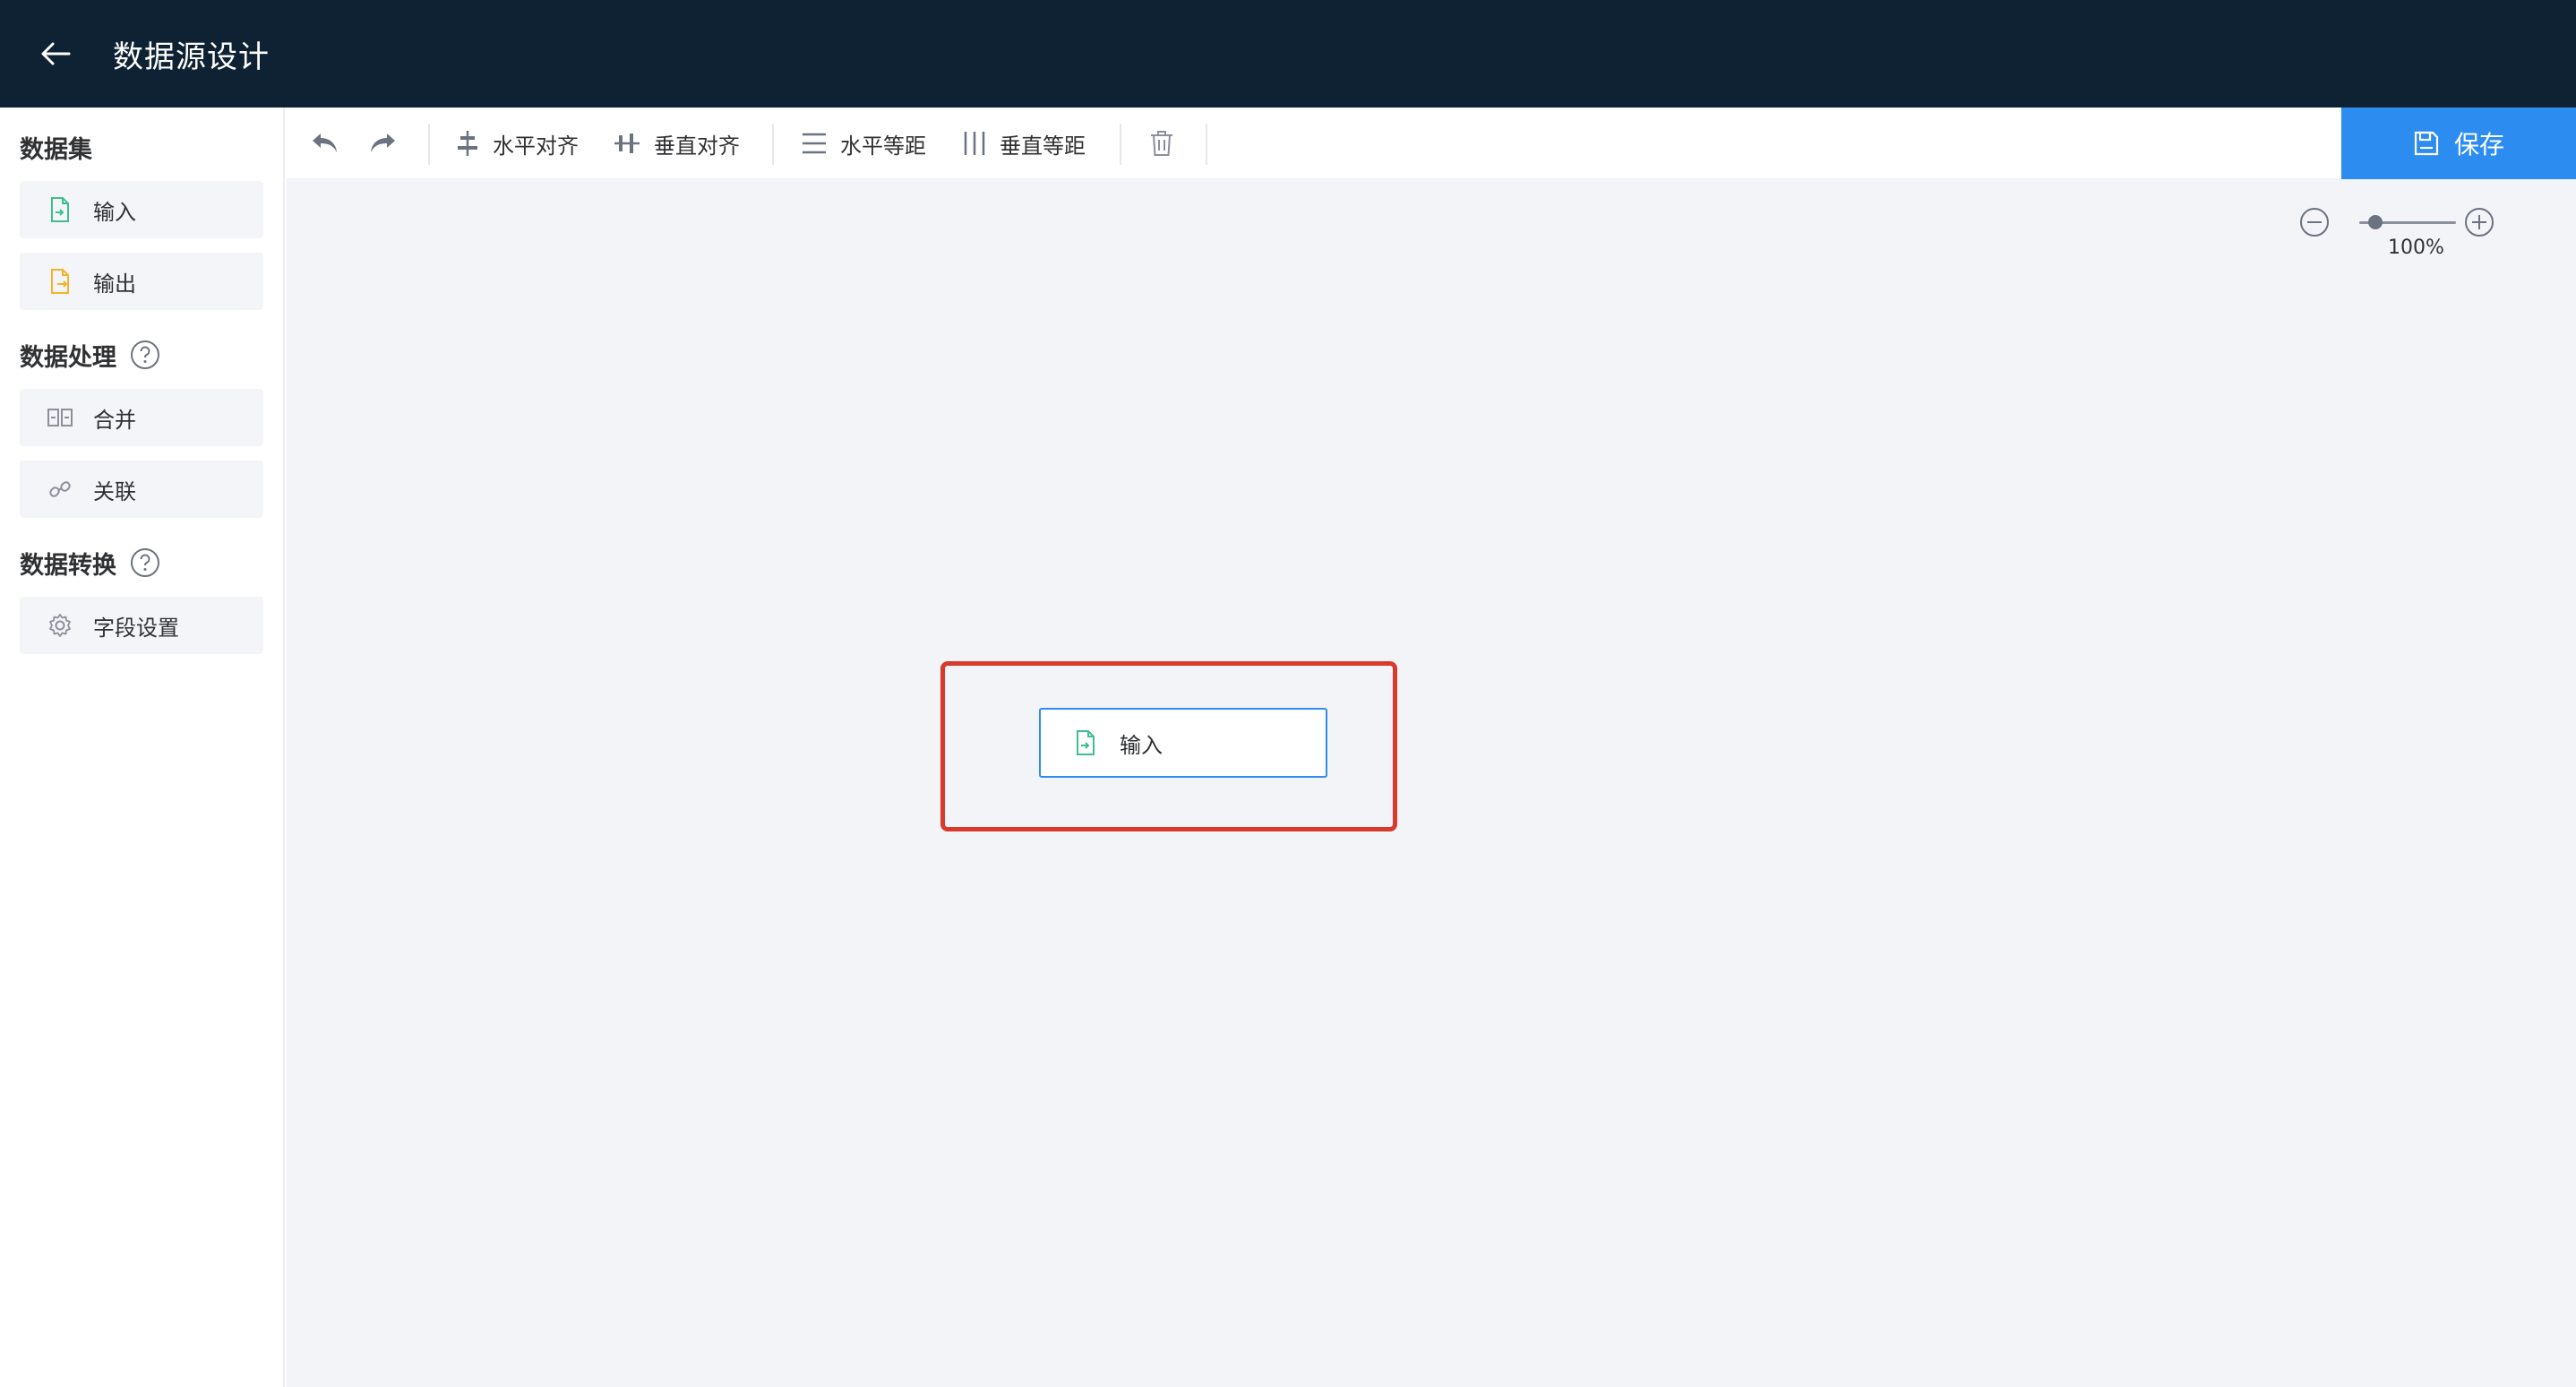  I want to click on undo-button, so click(325, 143).